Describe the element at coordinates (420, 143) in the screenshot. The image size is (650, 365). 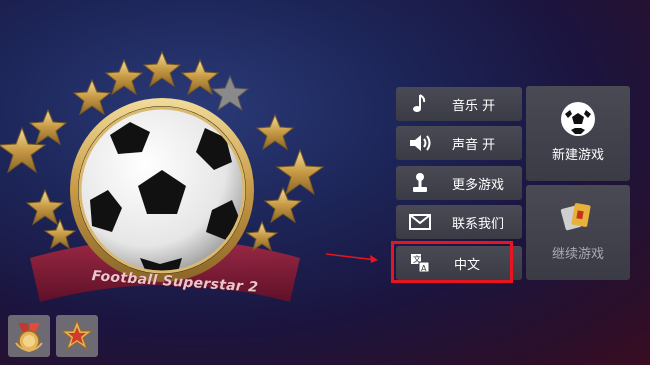
I see `speaker-icon` at that location.